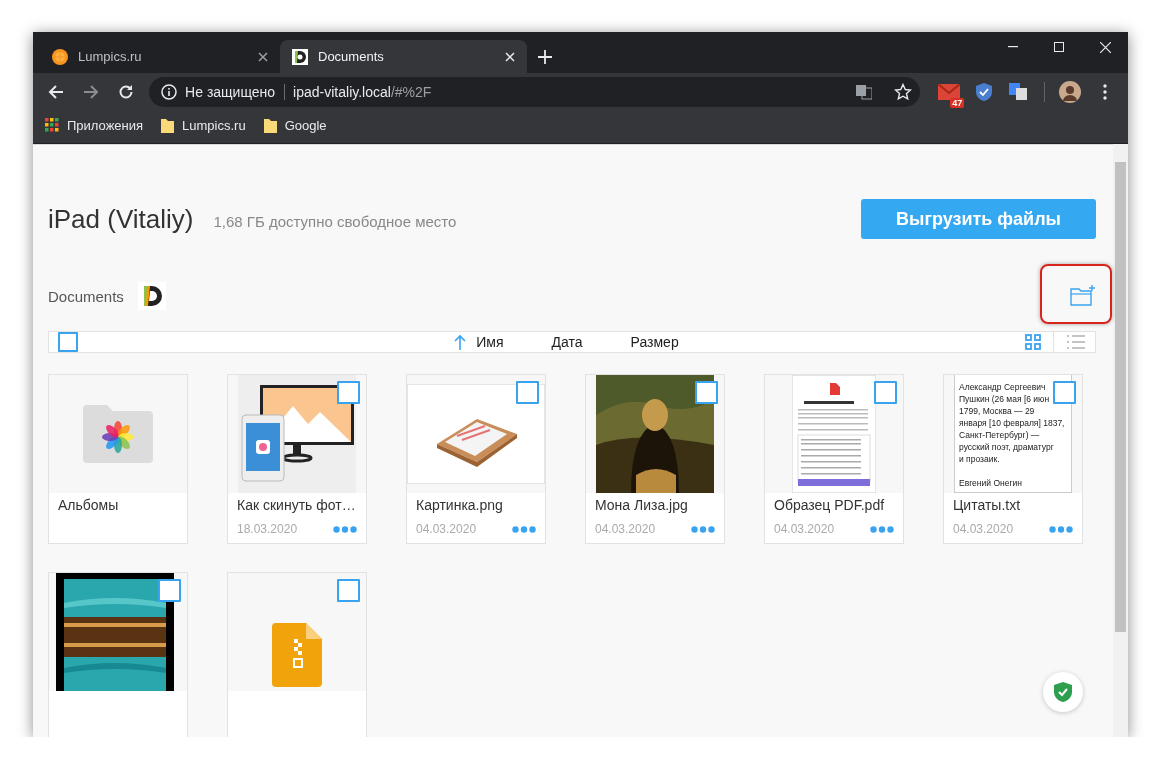 The width and height of the screenshot is (1161, 770). What do you see at coordinates (121, 219) in the screenshot?
I see `device-title: iPad (Vitaliy)` at bounding box center [121, 219].